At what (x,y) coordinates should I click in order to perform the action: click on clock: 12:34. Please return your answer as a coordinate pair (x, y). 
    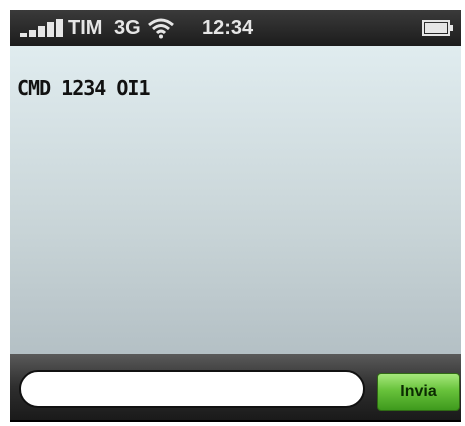
    Looking at the image, I should click on (228, 28).